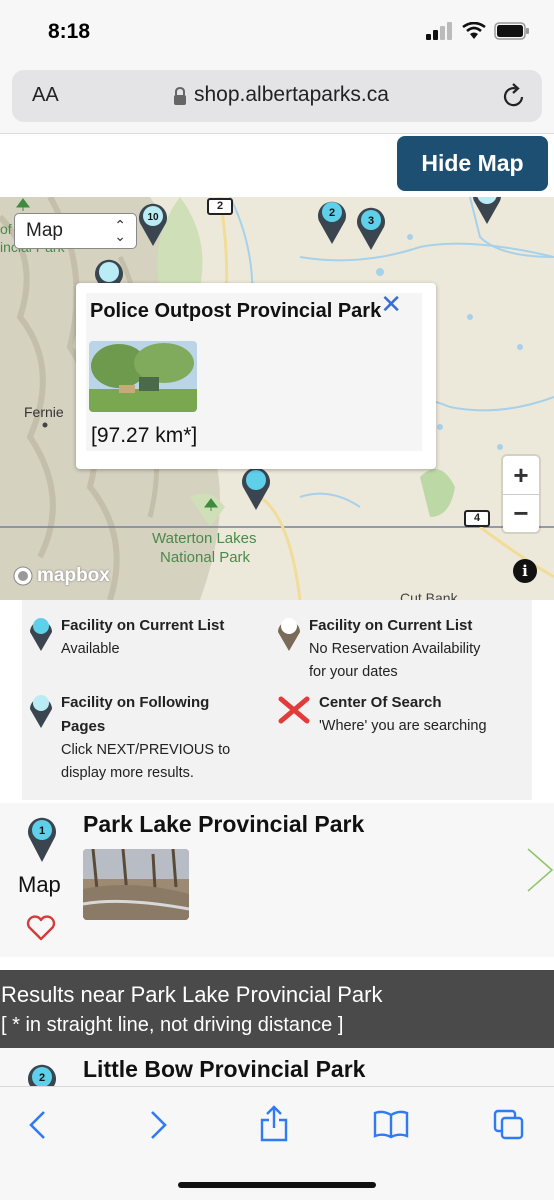  What do you see at coordinates (371, 221) in the screenshot?
I see `marker-3-label: 3` at bounding box center [371, 221].